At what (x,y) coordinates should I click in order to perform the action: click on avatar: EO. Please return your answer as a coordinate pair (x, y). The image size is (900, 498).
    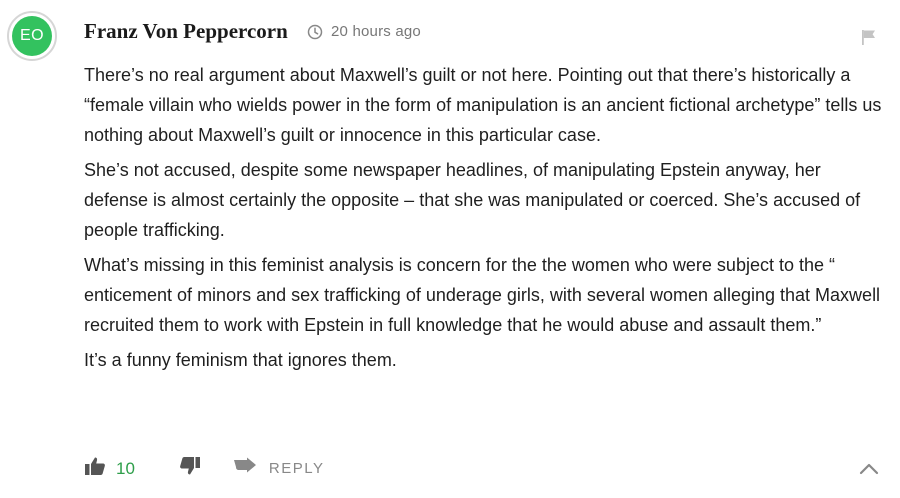
    Looking at the image, I should click on (32, 36).